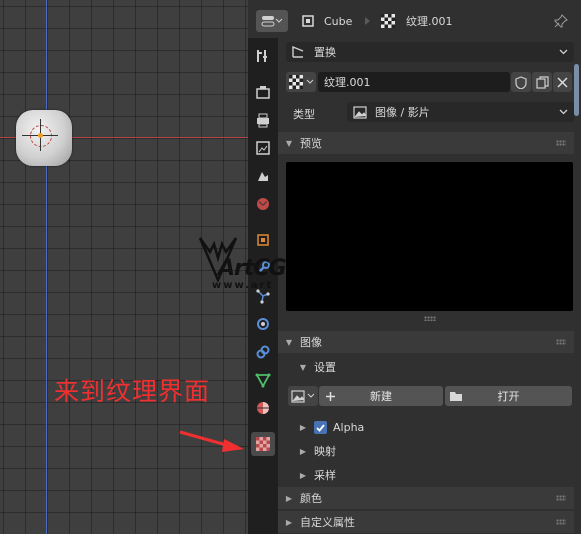  I want to click on breadcrumb-texture-name: 纹理.001, so click(429, 21).